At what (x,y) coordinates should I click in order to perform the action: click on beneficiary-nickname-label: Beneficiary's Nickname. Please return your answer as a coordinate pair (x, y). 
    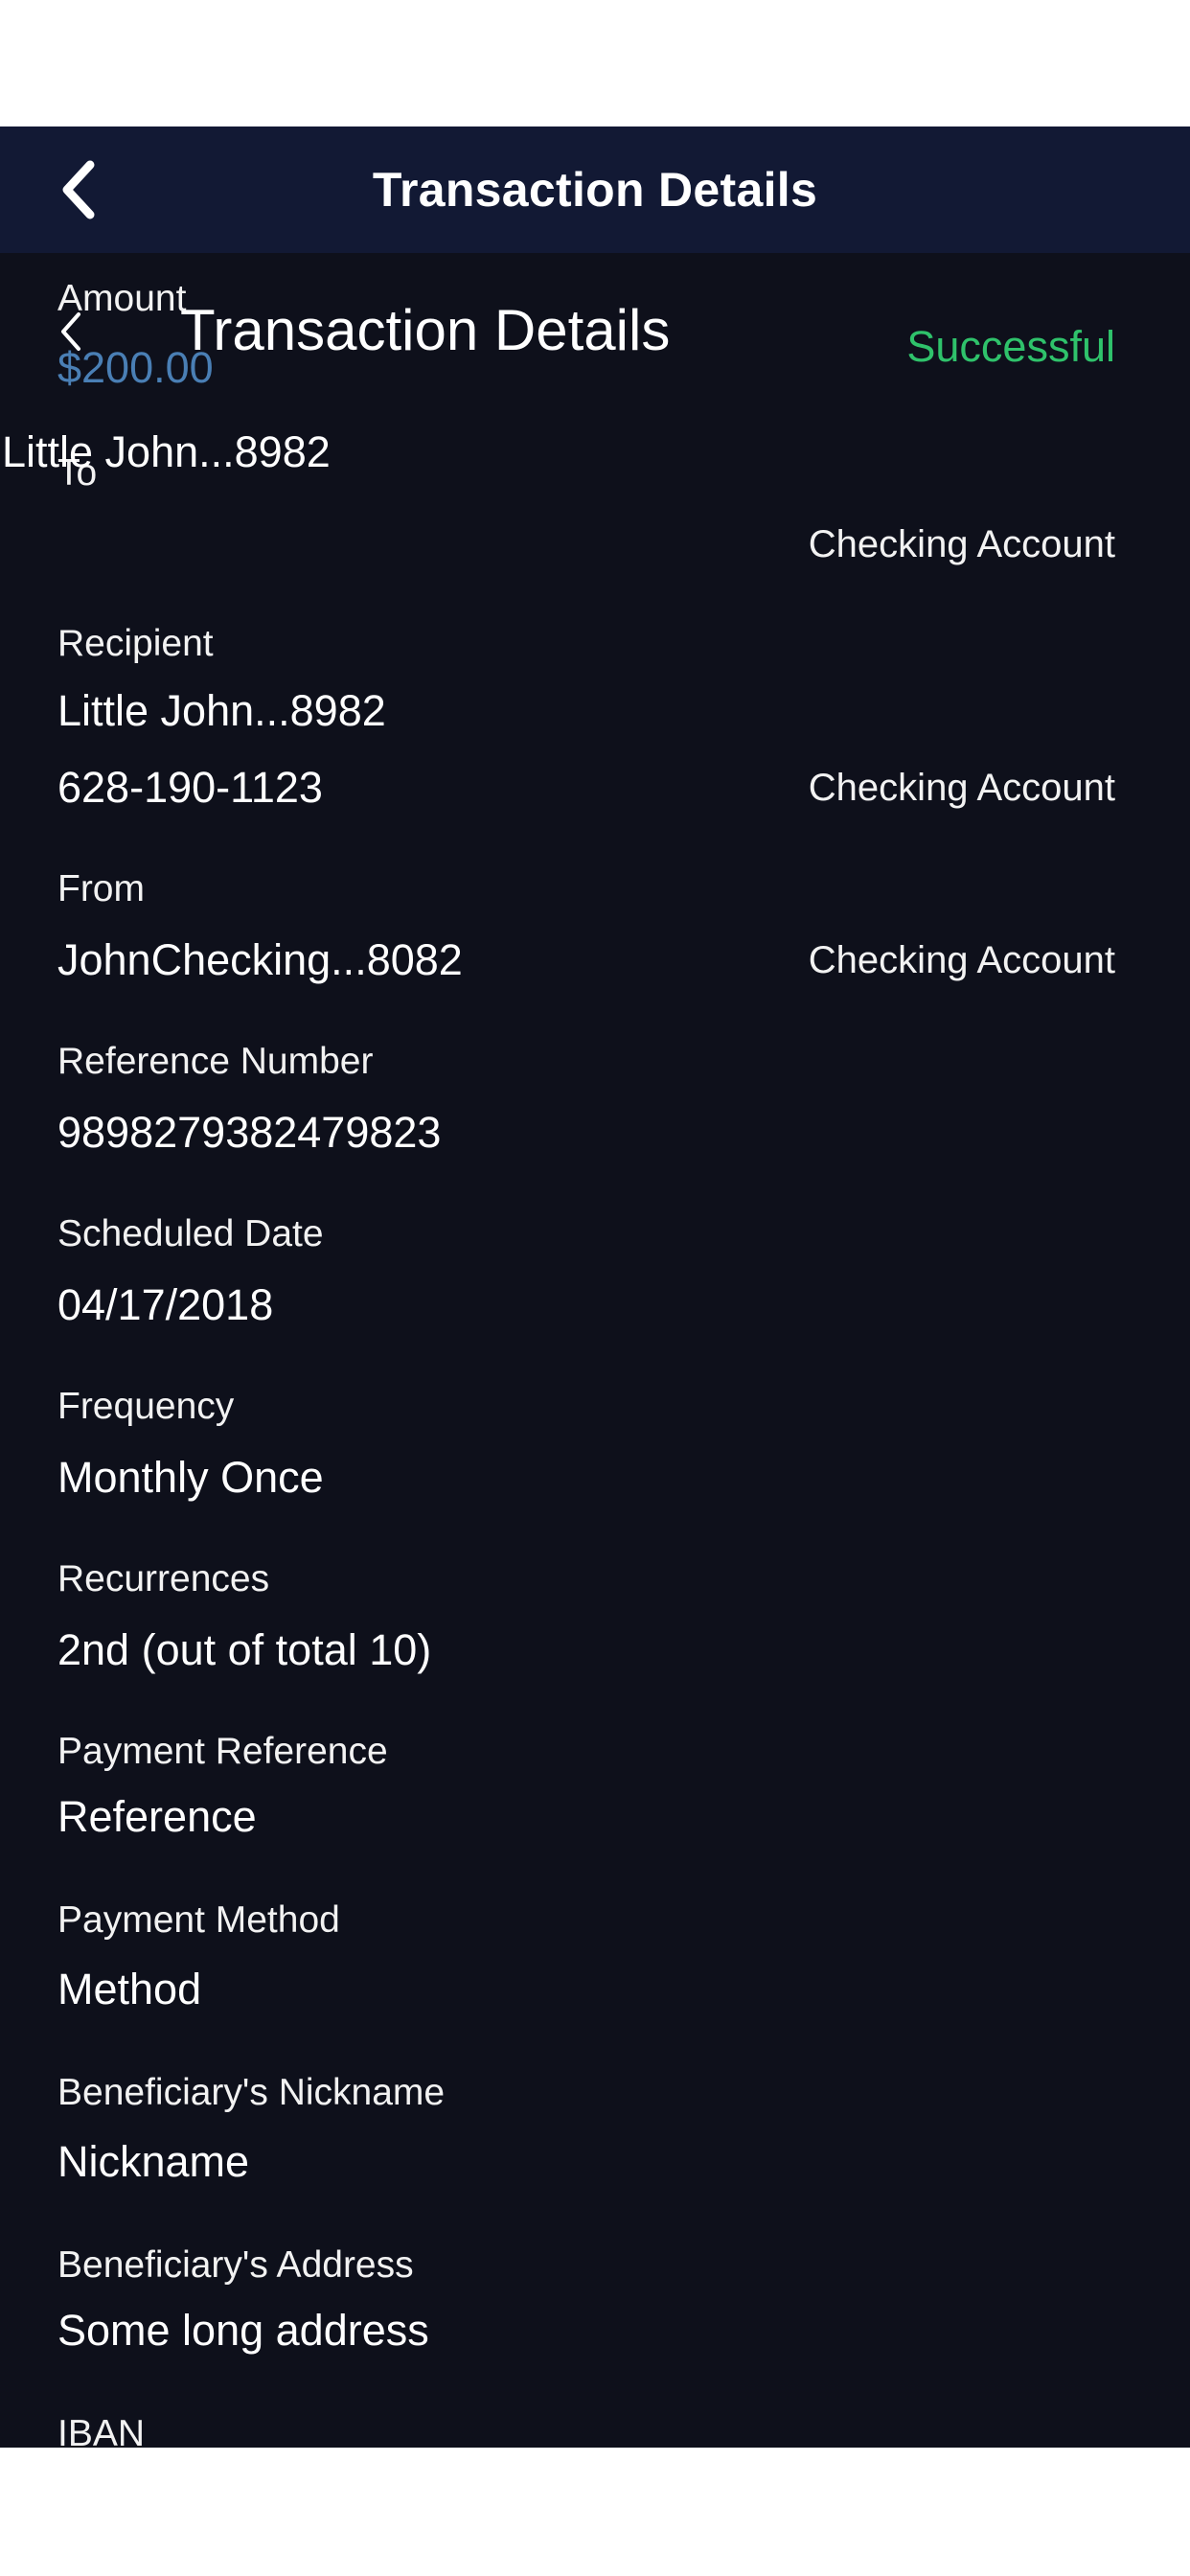
    Looking at the image, I should click on (251, 2092).